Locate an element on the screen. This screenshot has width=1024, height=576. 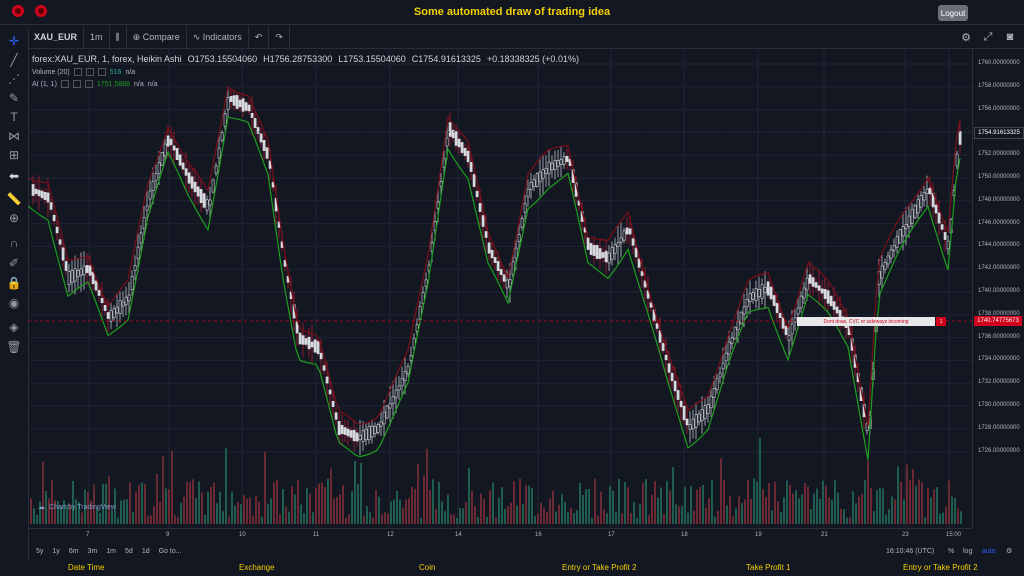
time-tick: 23 is located at coordinates (905, 535).